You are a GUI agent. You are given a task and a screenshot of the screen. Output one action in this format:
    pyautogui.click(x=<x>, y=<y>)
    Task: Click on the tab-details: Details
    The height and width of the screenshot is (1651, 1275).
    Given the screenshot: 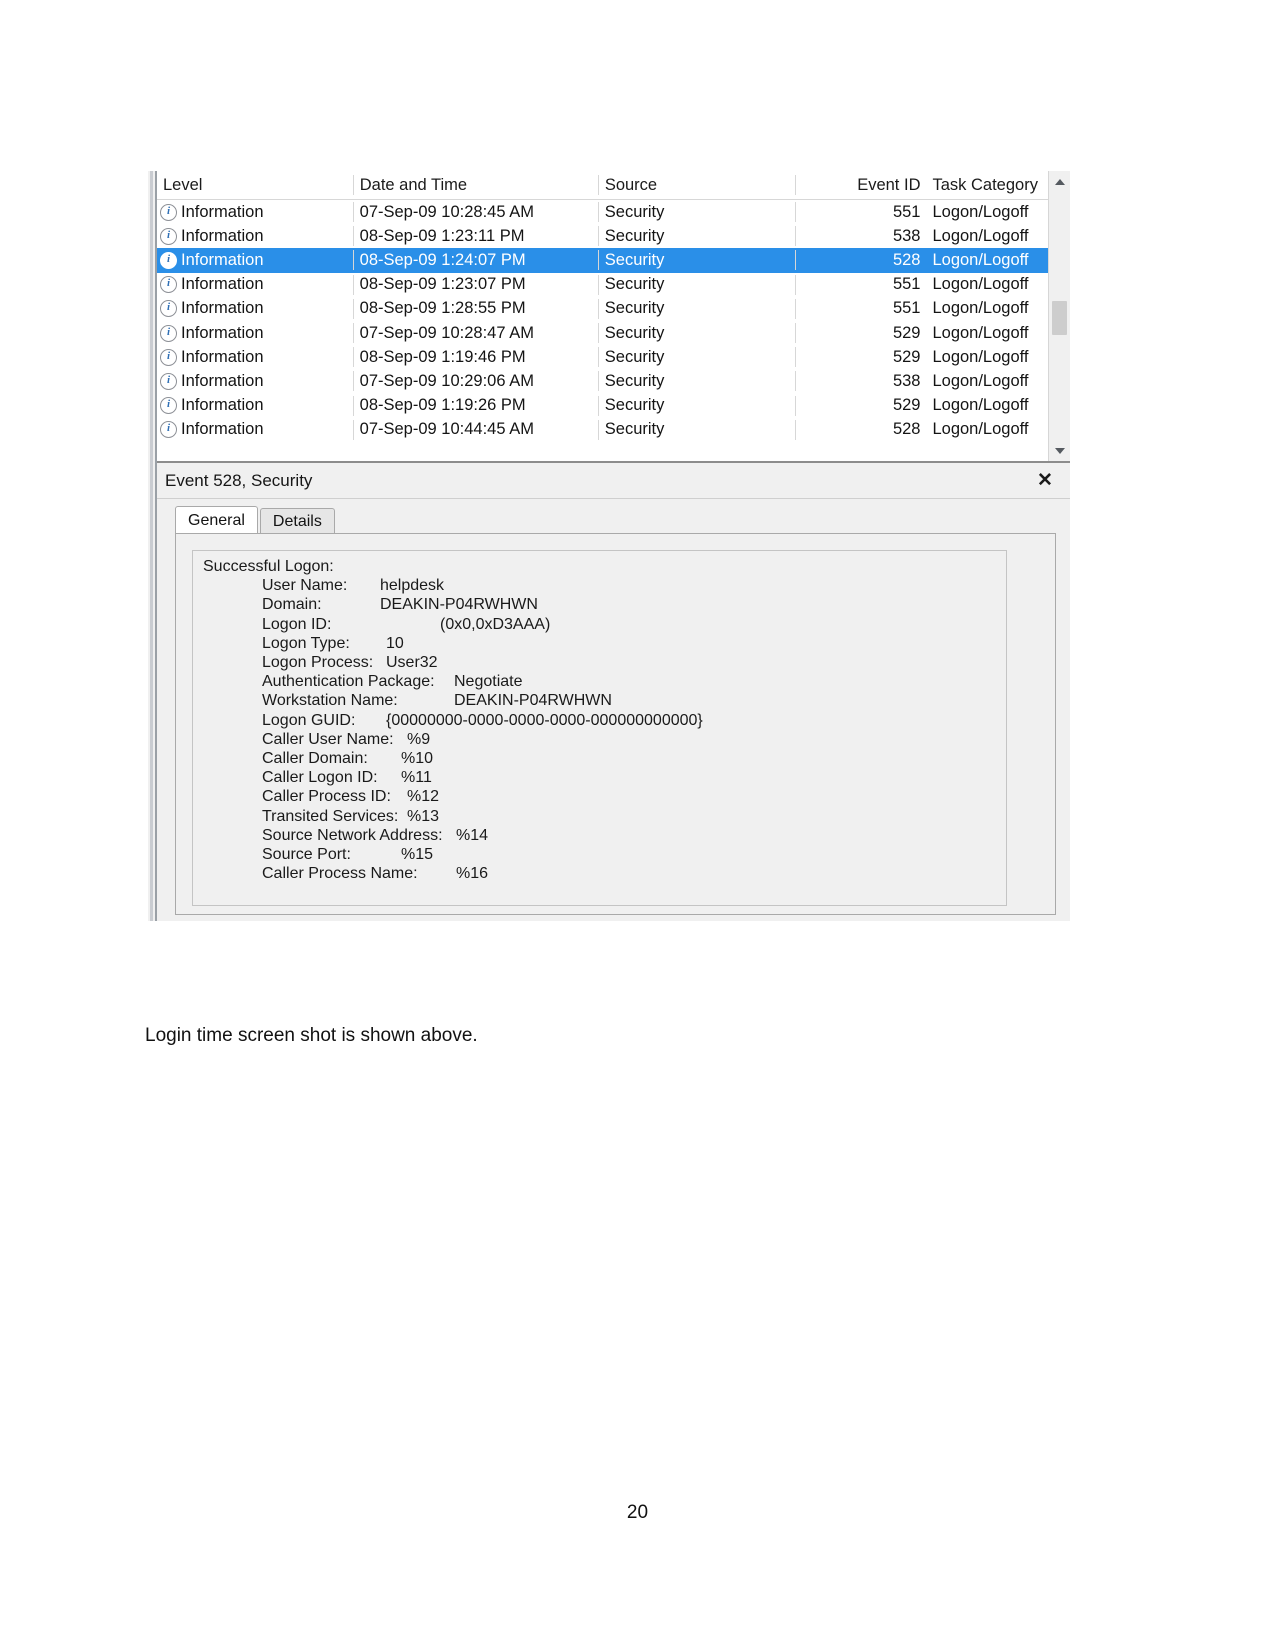 What is the action you would take?
    pyautogui.click(x=297, y=520)
    